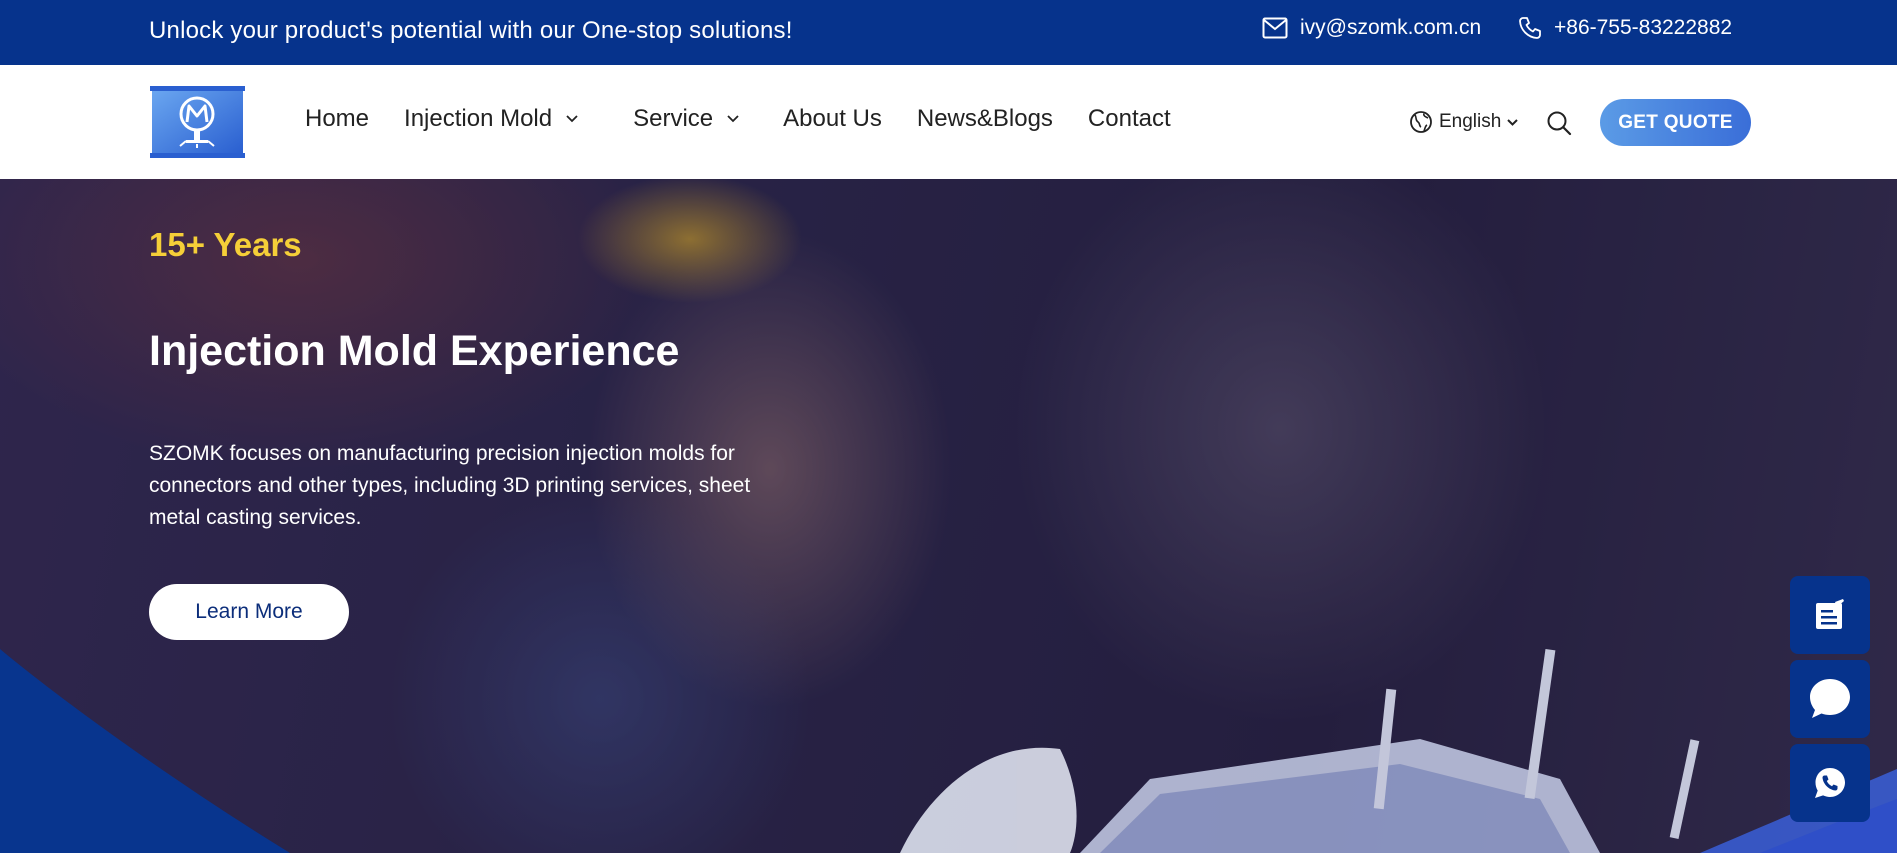 Image resolution: width=1897 pixels, height=853 pixels. Describe the element at coordinates (673, 118) in the screenshot. I see `nav-service-label: Service` at that location.